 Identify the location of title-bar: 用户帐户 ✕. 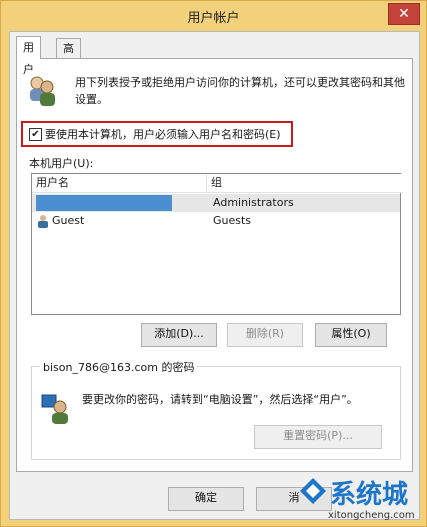
(213, 16).